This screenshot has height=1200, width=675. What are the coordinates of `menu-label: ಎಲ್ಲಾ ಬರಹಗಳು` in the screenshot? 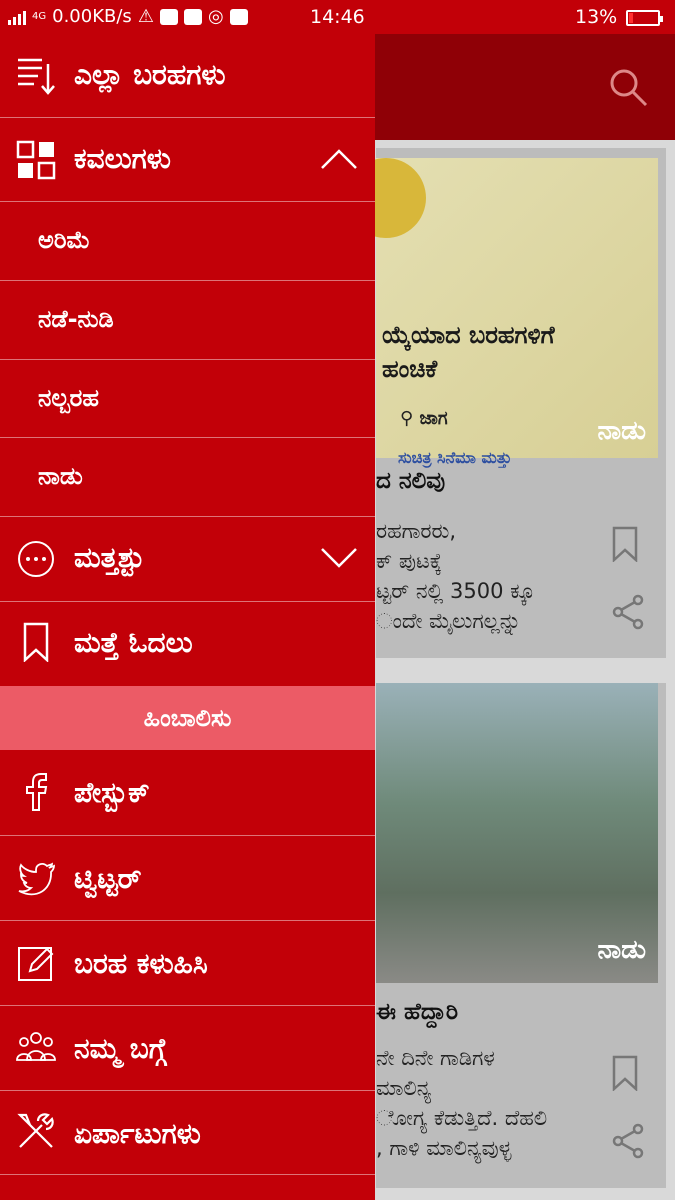 It's located at (150, 74).